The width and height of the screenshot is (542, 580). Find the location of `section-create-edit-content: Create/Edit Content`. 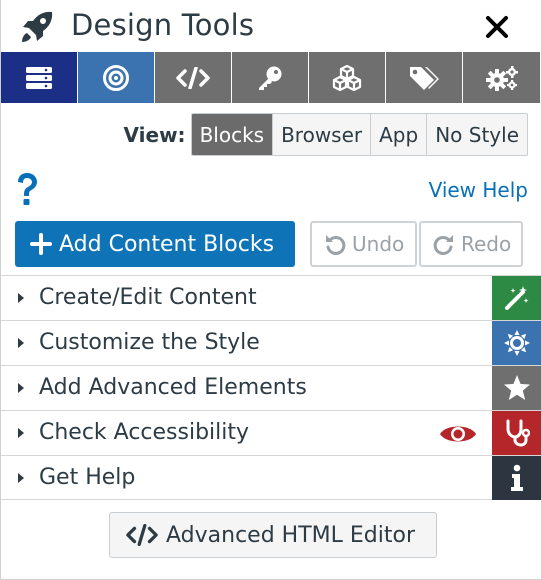

section-create-edit-content: Create/Edit Content is located at coordinates (271, 297).